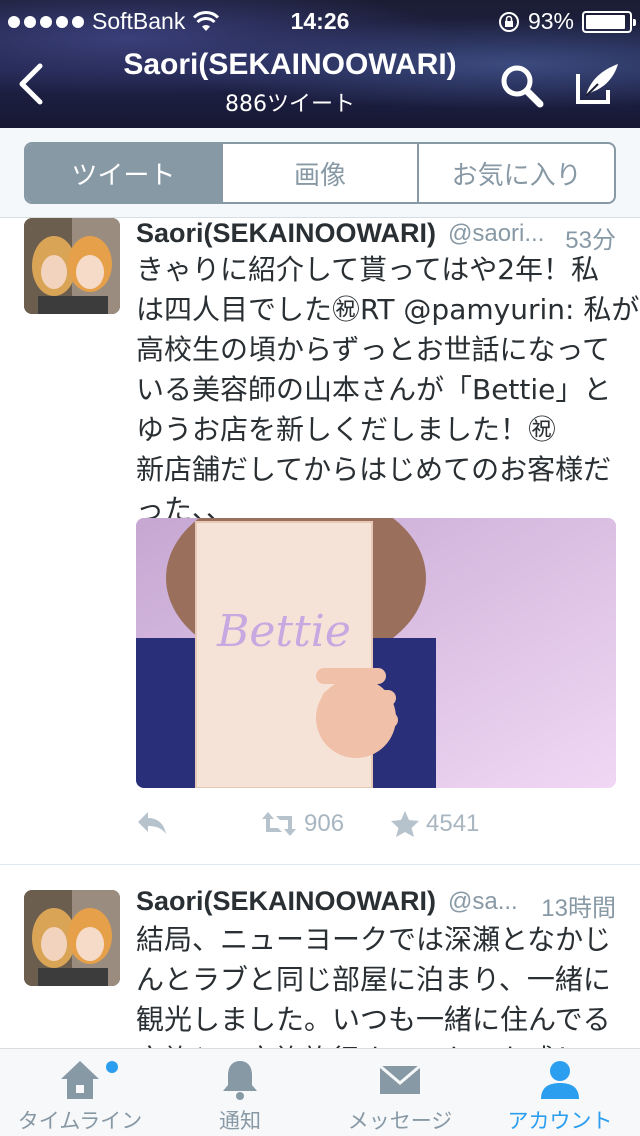 Image resolution: width=640 pixels, height=1136 pixels. I want to click on rotation-lock-icon, so click(508, 21).